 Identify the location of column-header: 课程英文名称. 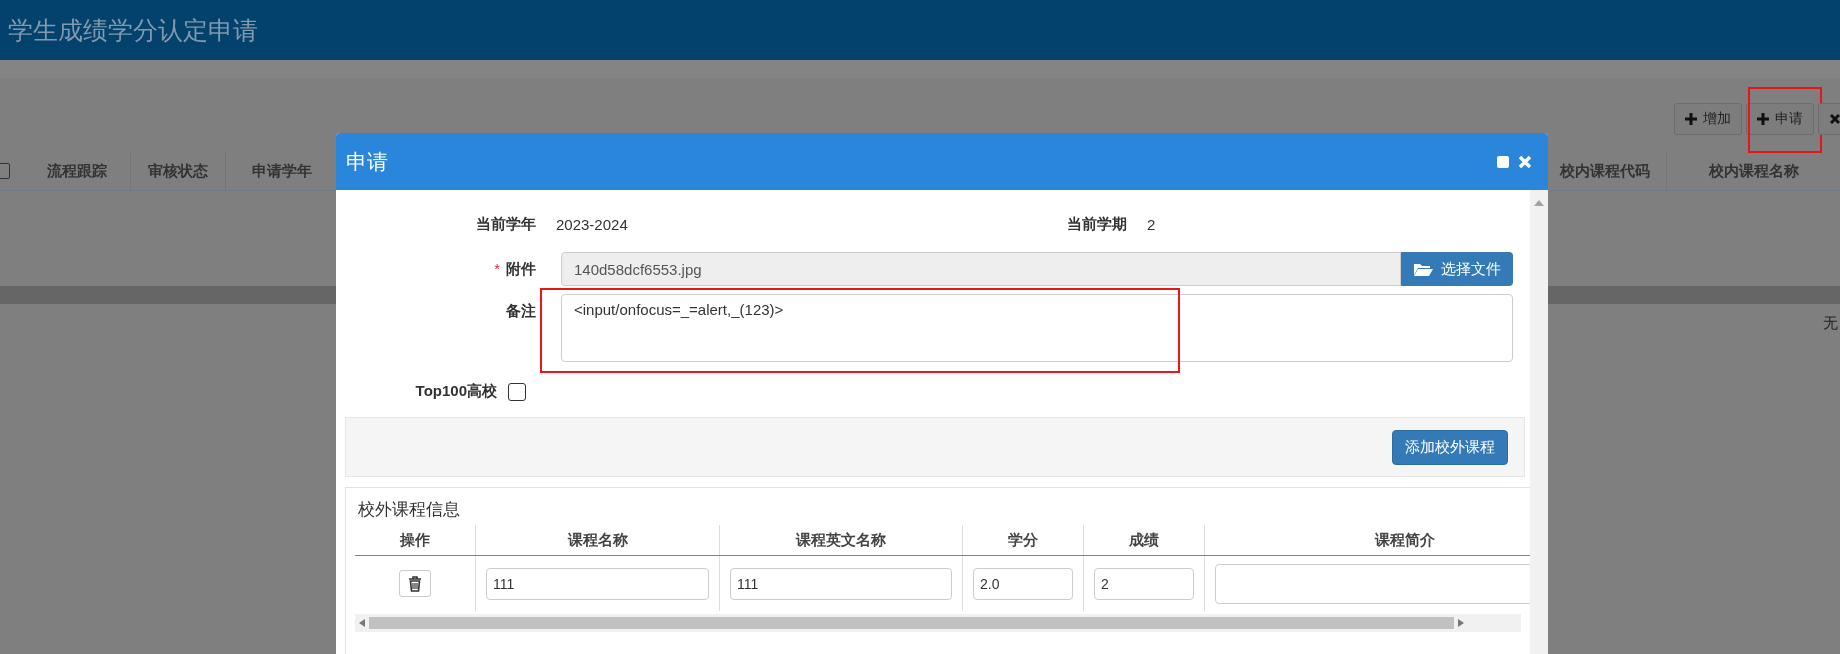
(841, 540).